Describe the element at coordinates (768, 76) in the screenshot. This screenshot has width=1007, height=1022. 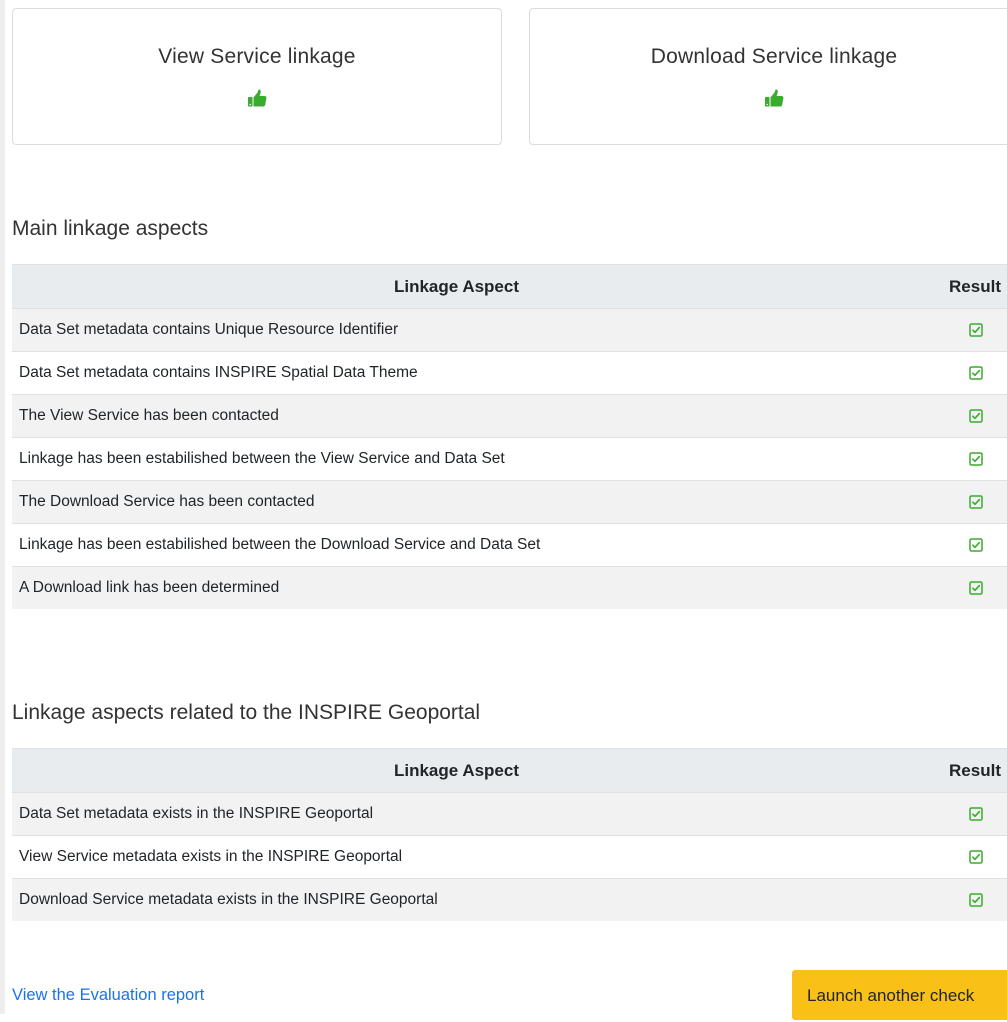
I see `download-service-linkage-card: Download Service linkage` at that location.